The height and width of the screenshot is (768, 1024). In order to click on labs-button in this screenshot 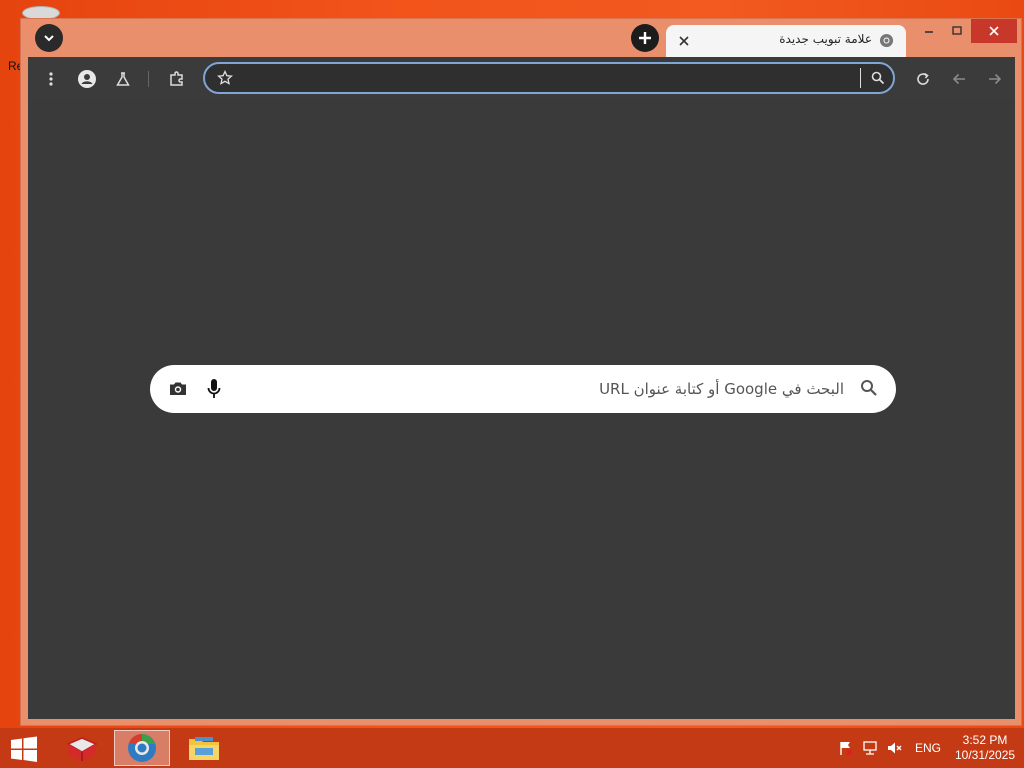, I will do `click(123, 79)`.